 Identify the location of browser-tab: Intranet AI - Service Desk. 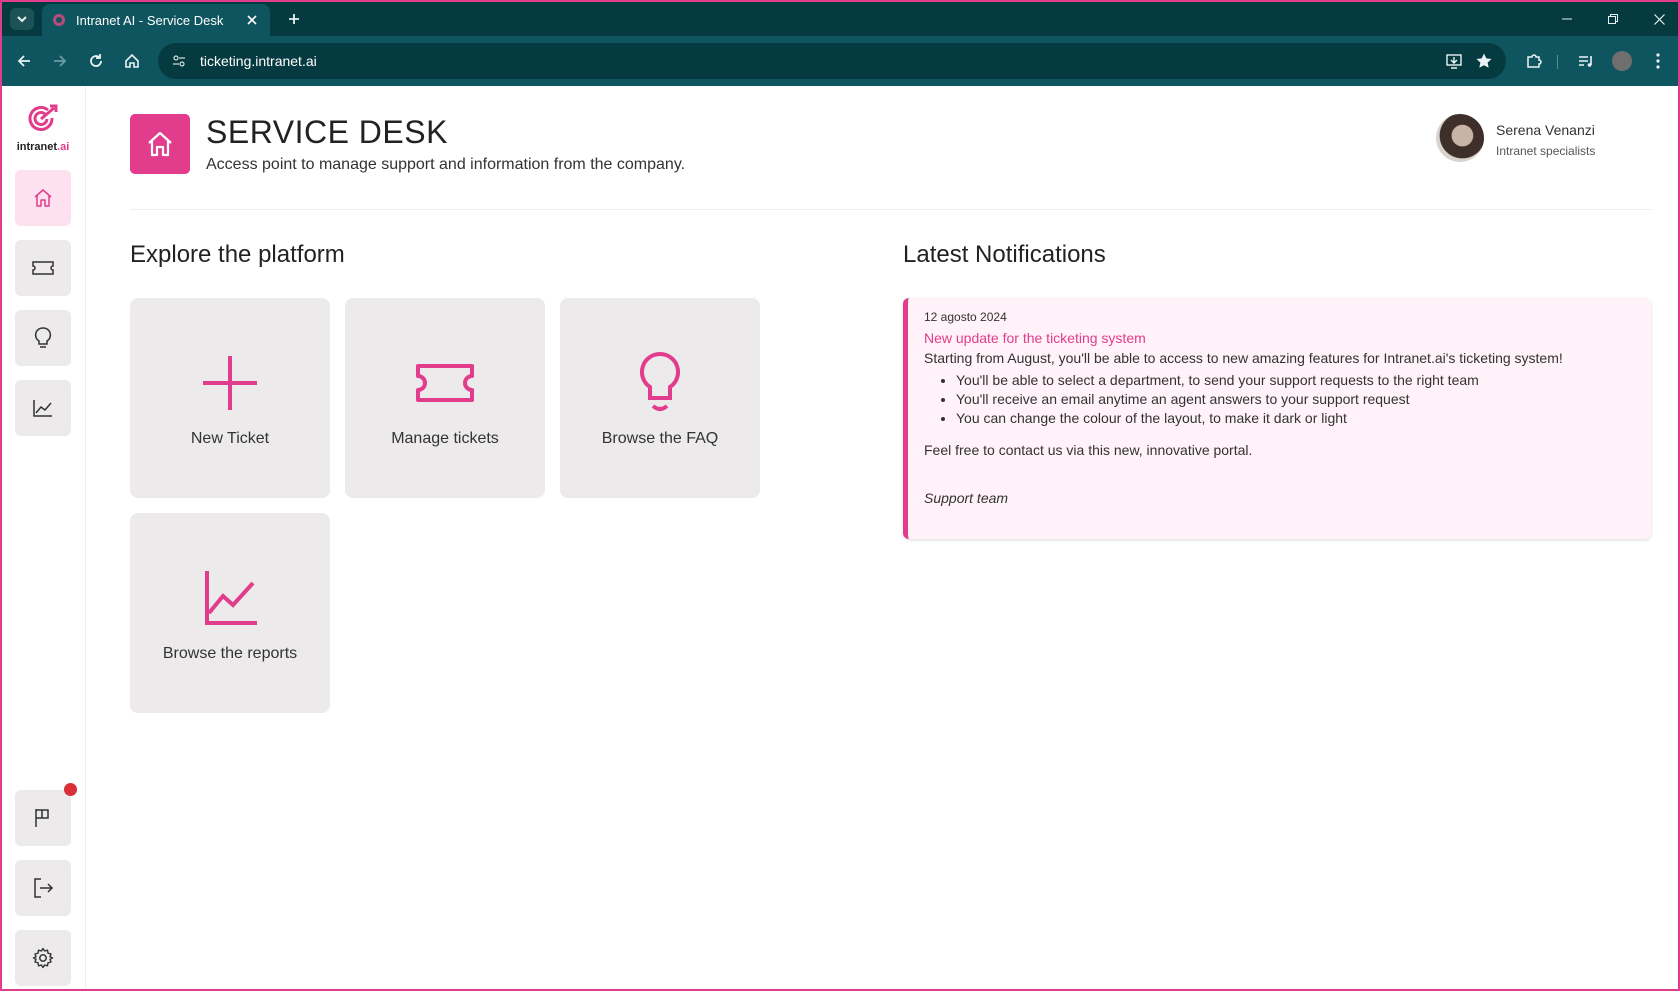
(156, 20).